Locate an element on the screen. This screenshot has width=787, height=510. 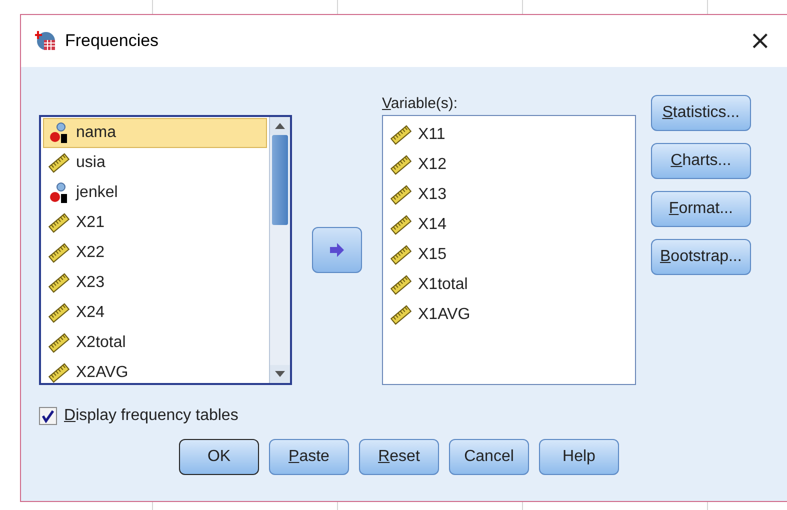
variable-item: X15 is located at coordinates (509, 255).